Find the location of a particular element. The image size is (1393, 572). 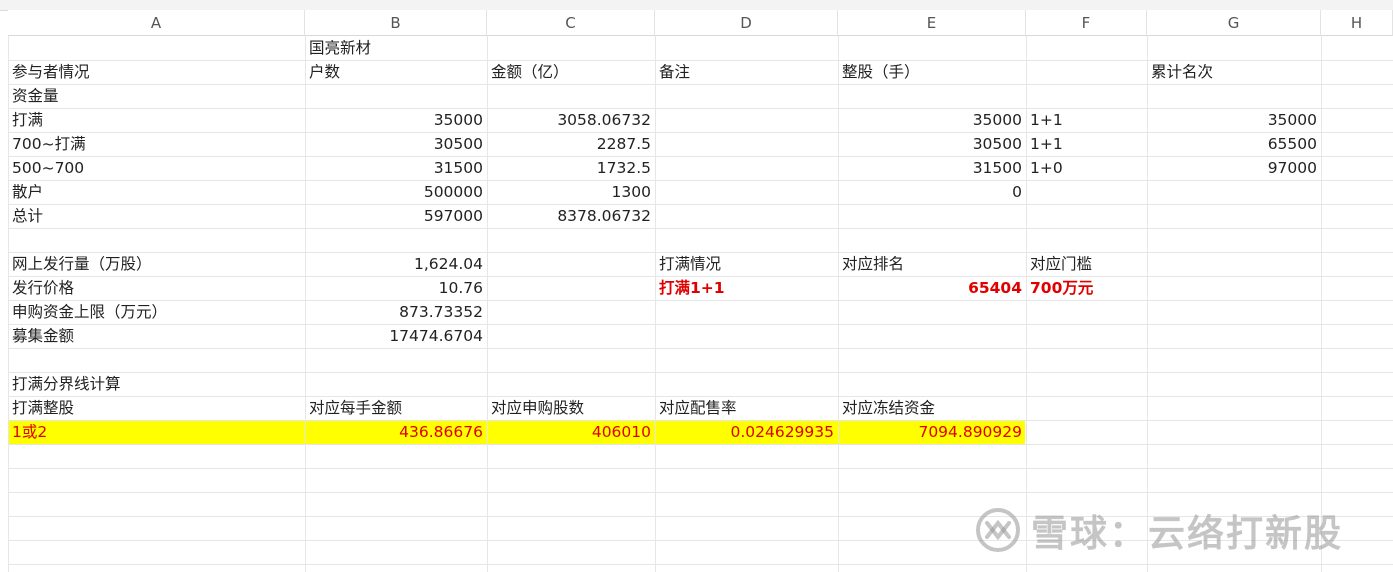

column-header-f: F is located at coordinates (1086, 23).